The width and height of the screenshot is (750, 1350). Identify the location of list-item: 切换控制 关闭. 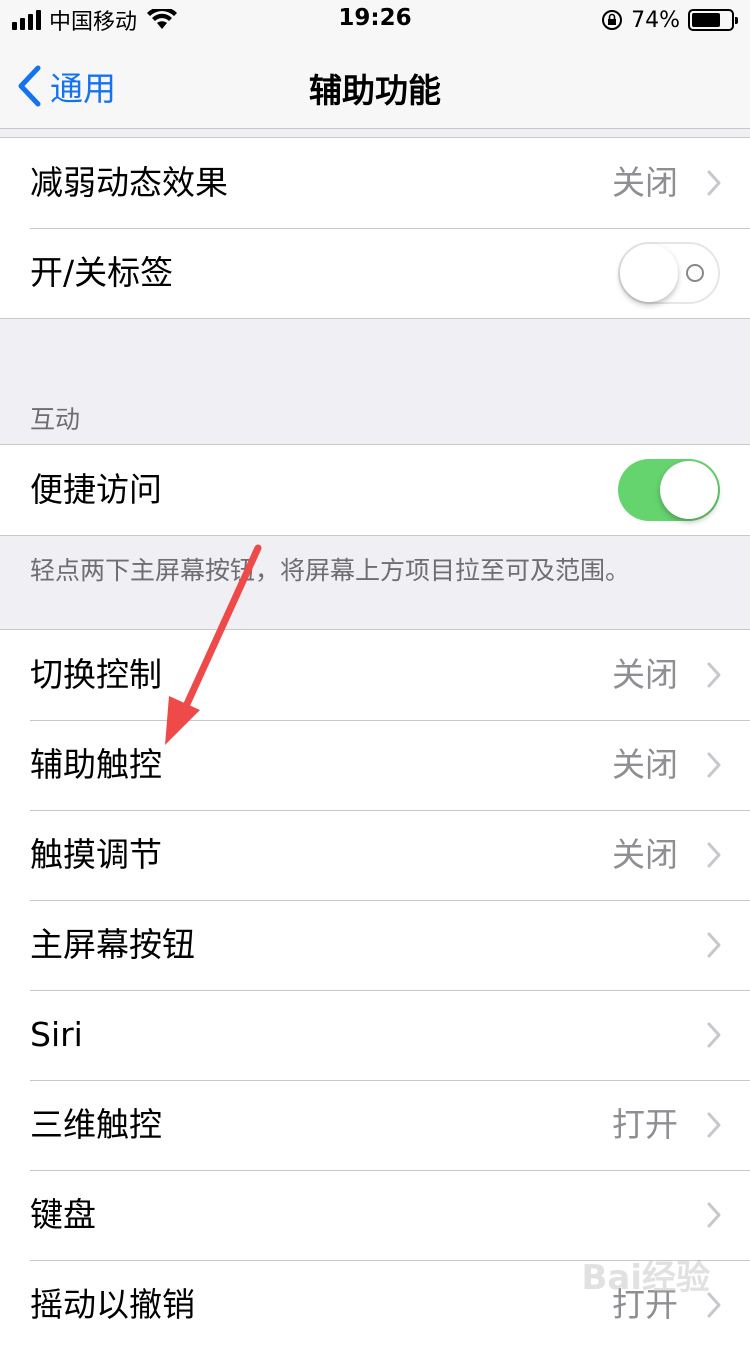
(375, 675).